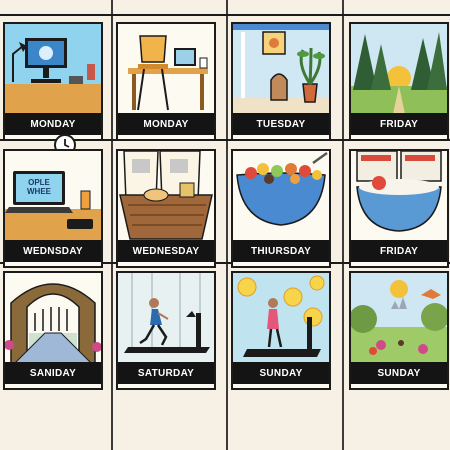 This screenshot has height=450, width=450. What do you see at coordinates (53, 208) in the screenshot?
I see `card-wednesday-laptop: OPLE WHEE WEDNSDAY` at bounding box center [53, 208].